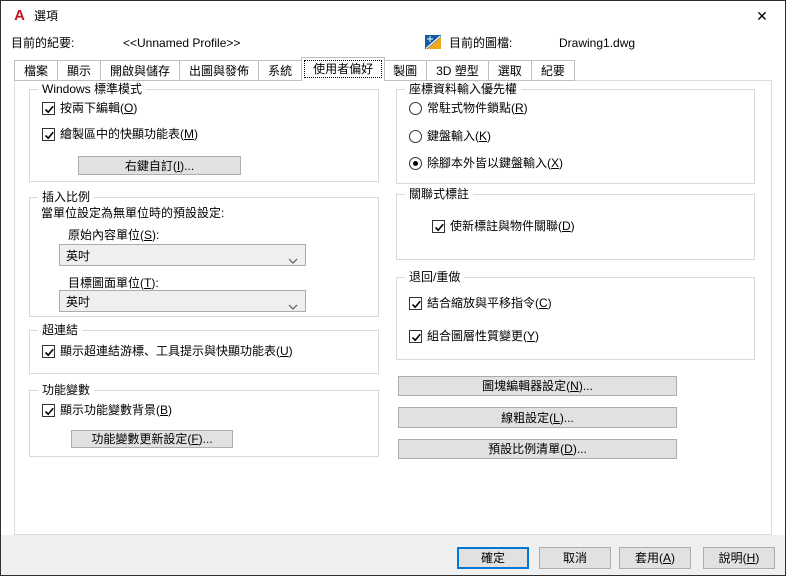  Describe the element at coordinates (575, 315) in the screenshot. I see `group-undo-redo: 退回/重做 結合縮放與平移指令(C) 組合圖層性質變更(Y)` at that location.